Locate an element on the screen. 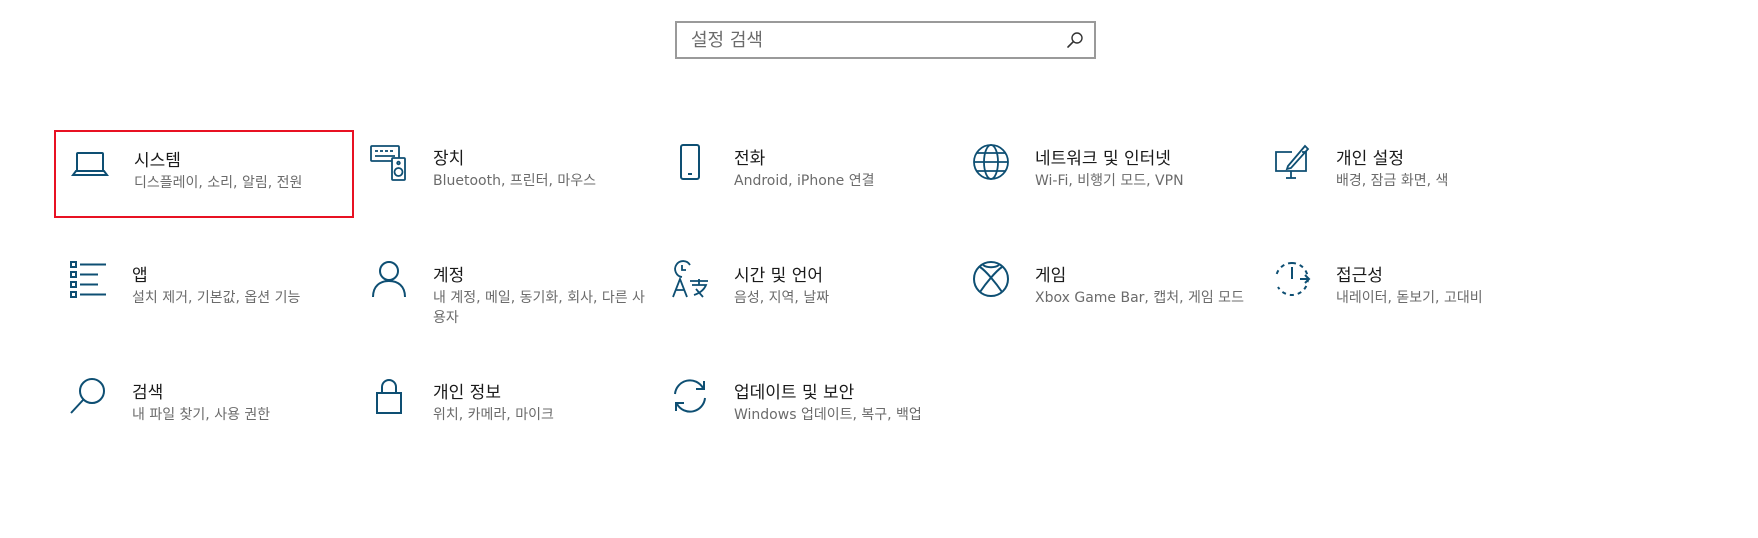  tile-devices: 장치 Bluetooth, 프린터, 마우스 is located at coordinates (505, 174).